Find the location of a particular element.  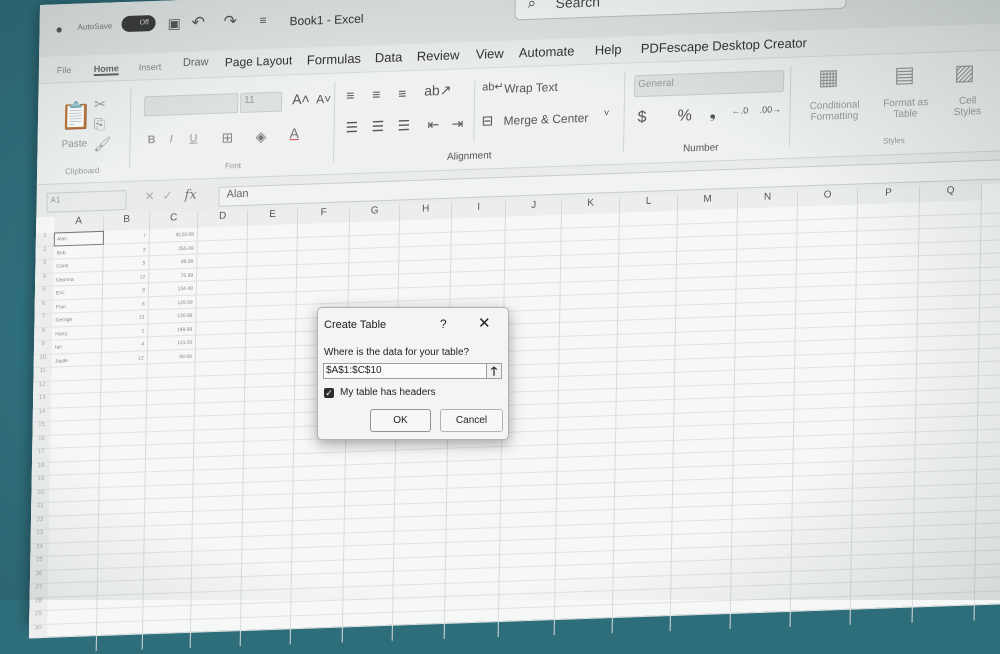

column-header-j: J is located at coordinates (534, 207).